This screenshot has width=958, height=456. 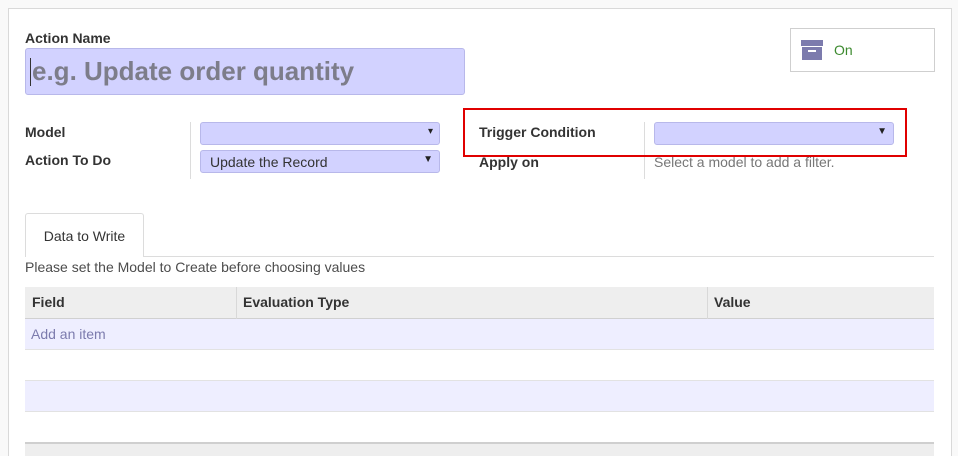 I want to click on action-to-do-value: Update the Record, so click(x=269, y=162).